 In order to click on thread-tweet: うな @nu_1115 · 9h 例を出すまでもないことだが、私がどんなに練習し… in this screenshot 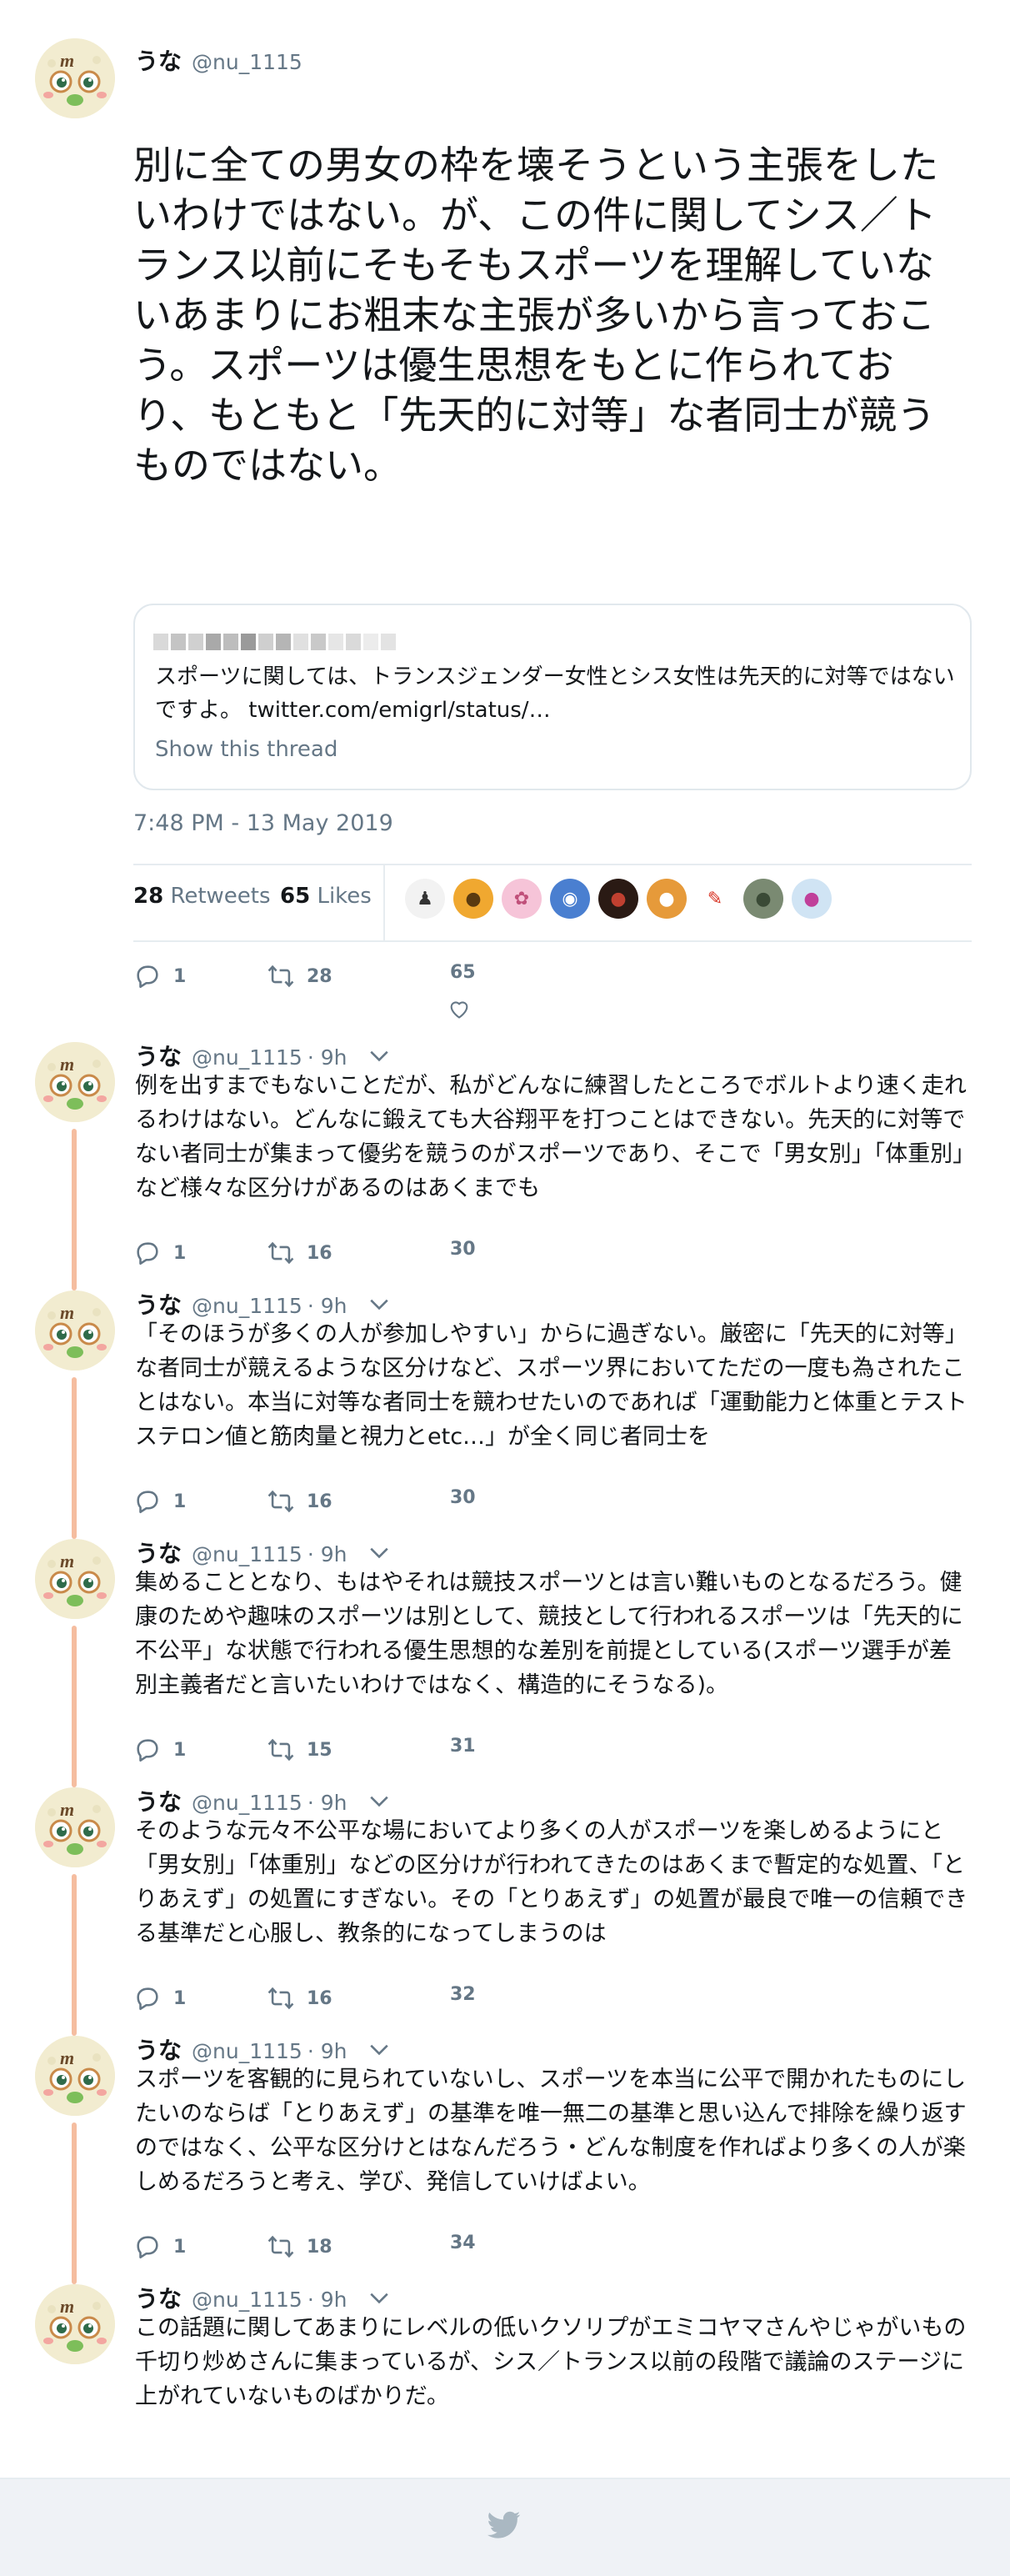, I will do `click(505, 1165)`.